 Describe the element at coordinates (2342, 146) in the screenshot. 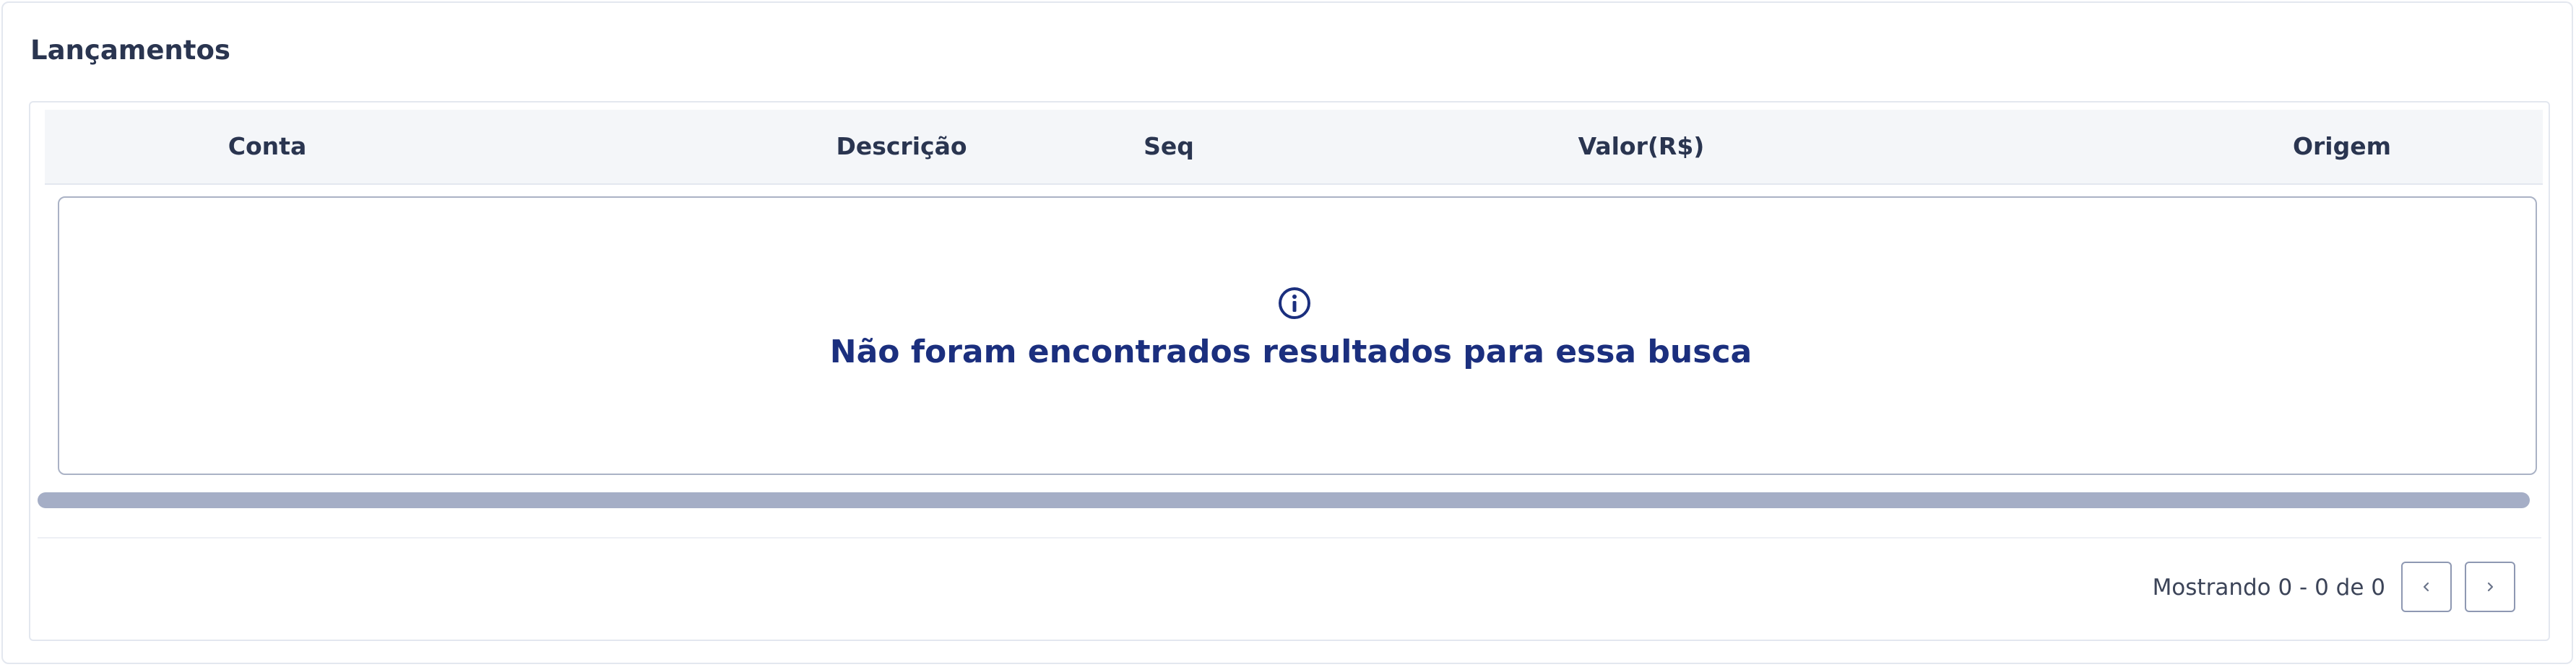

I see `column-header-origem: Origem` at that location.